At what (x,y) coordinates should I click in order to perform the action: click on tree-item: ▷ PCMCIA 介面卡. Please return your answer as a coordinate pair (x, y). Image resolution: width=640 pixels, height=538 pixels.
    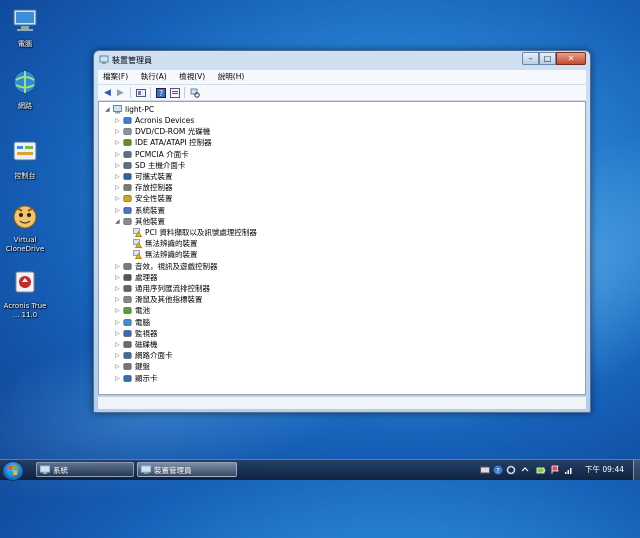
    Looking at the image, I should click on (152, 154).